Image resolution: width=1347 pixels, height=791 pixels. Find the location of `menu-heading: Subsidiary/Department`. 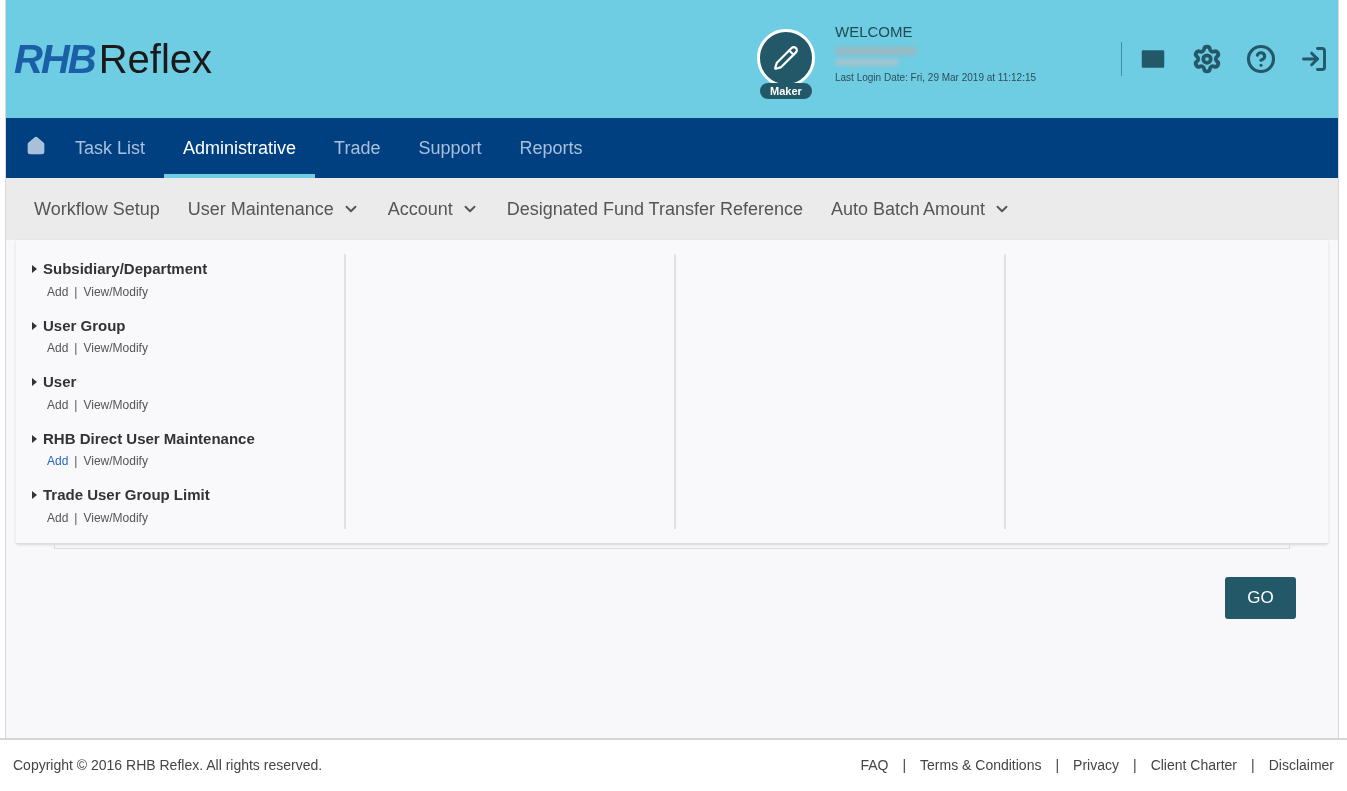

menu-heading: Subsidiary/Department is located at coordinates (125, 269).